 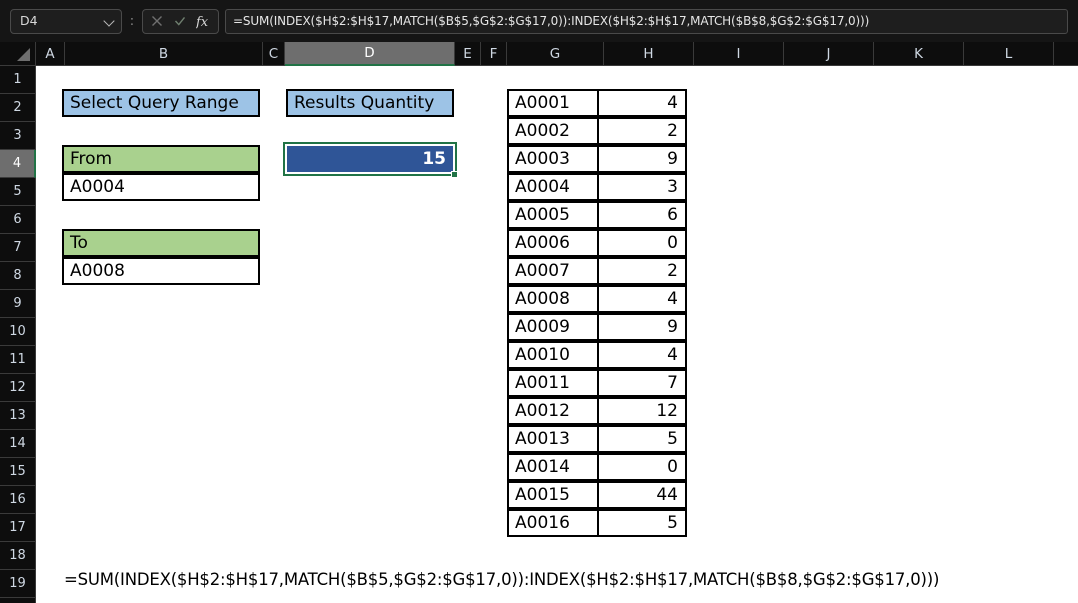 I want to click on table-row: A0002, so click(x=553, y=131).